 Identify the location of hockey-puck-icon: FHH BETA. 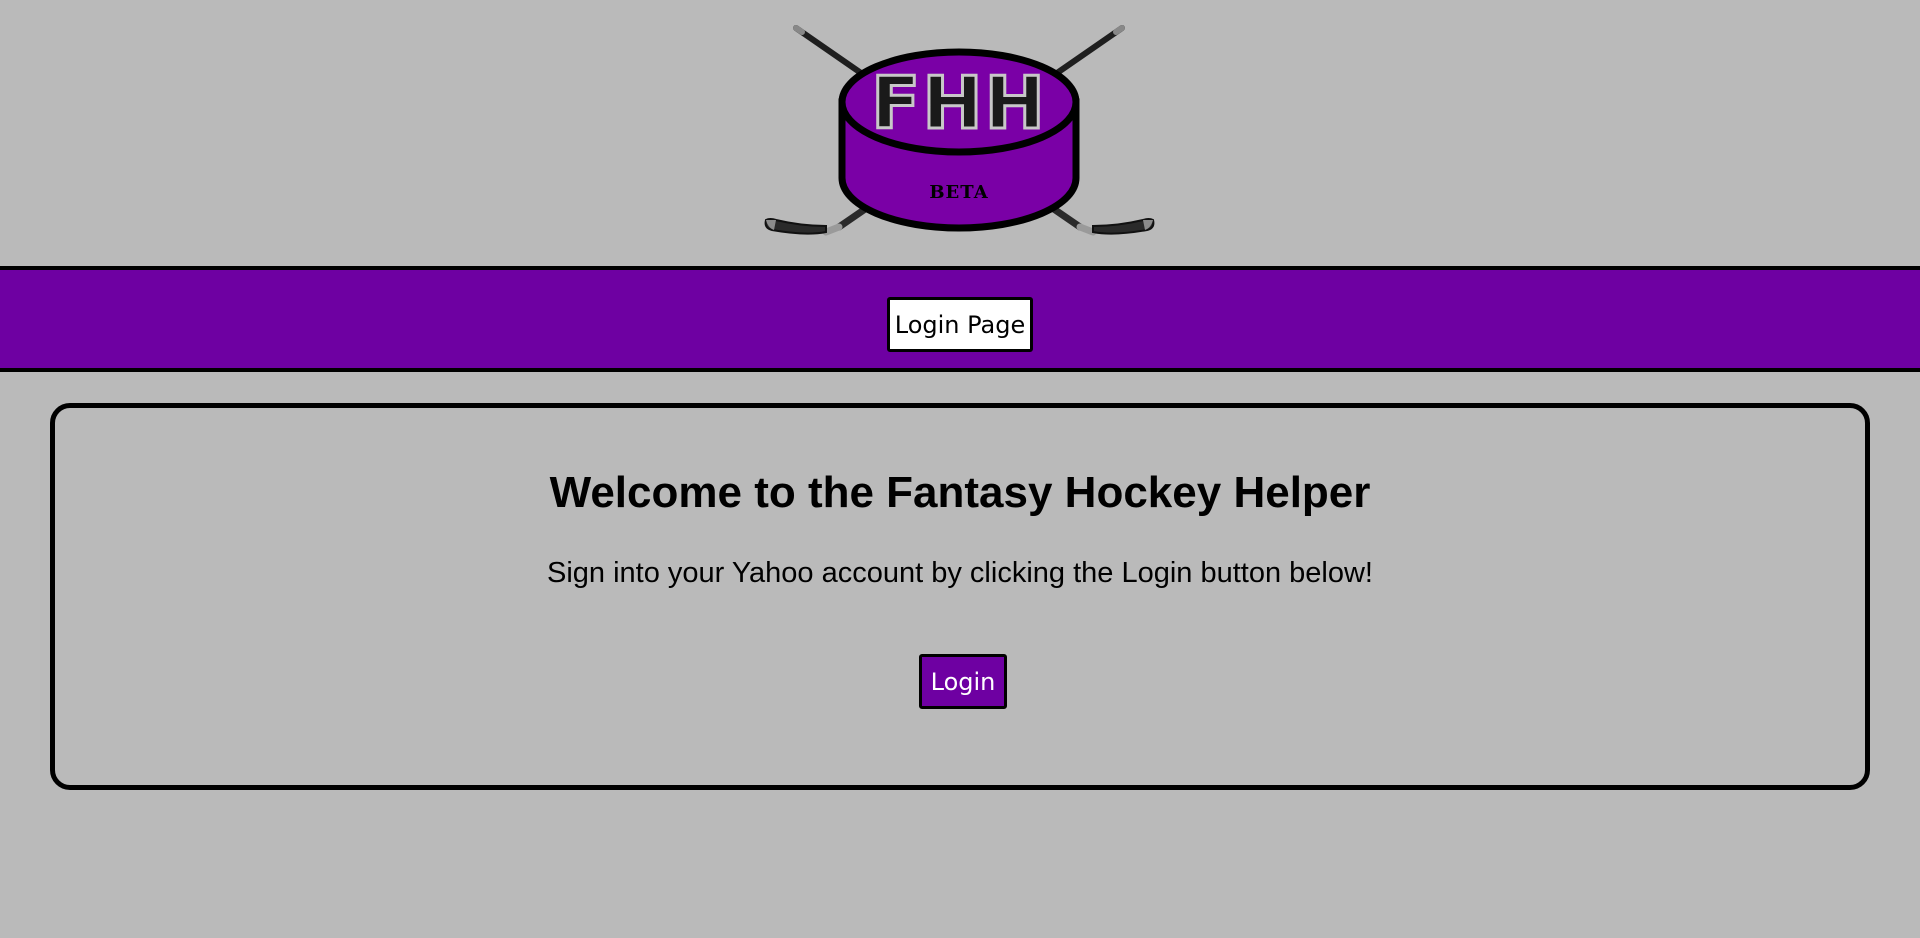
(959, 140).